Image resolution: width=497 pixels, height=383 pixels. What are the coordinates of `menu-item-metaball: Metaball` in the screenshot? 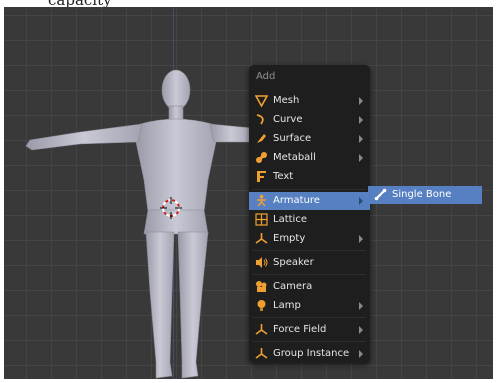 It's located at (309, 158).